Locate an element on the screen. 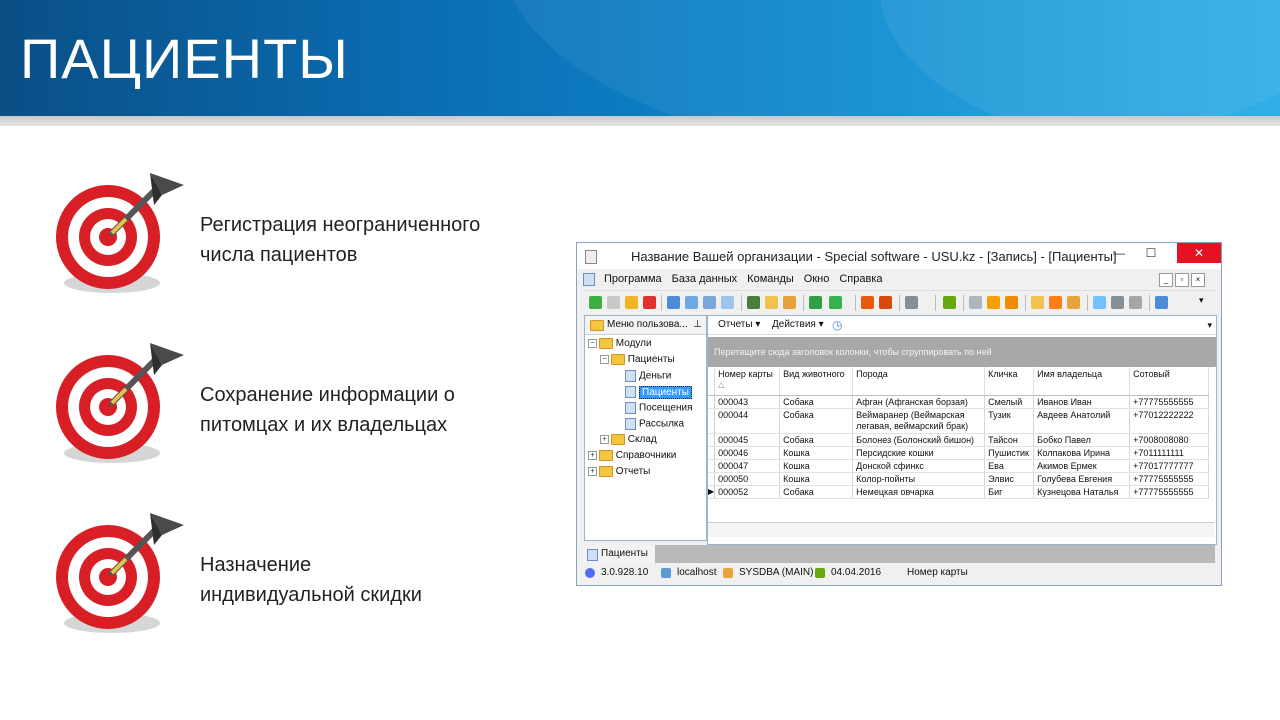 The height and width of the screenshot is (720, 1280). tree-node-money: Деньги is located at coordinates (648, 376).